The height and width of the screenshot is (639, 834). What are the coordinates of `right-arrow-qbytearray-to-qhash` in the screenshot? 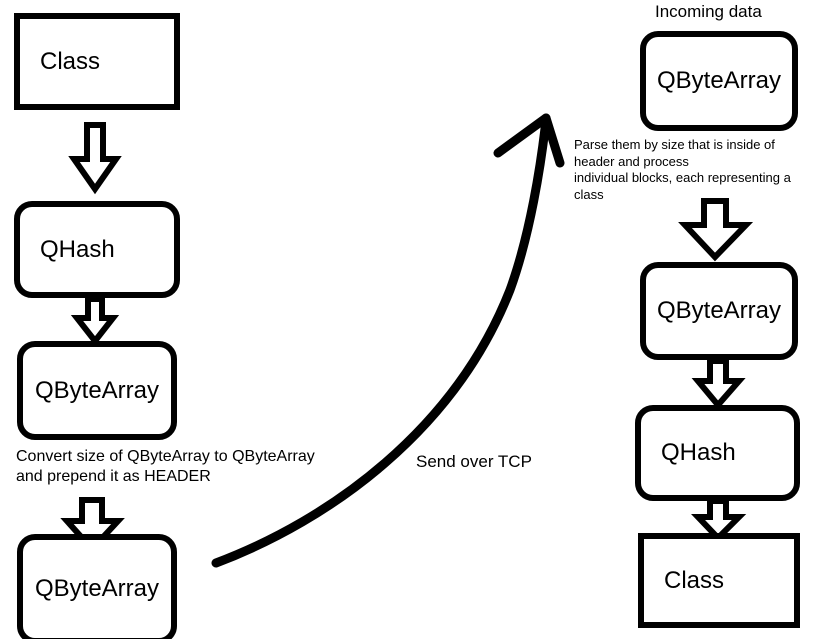 It's located at (718, 384).